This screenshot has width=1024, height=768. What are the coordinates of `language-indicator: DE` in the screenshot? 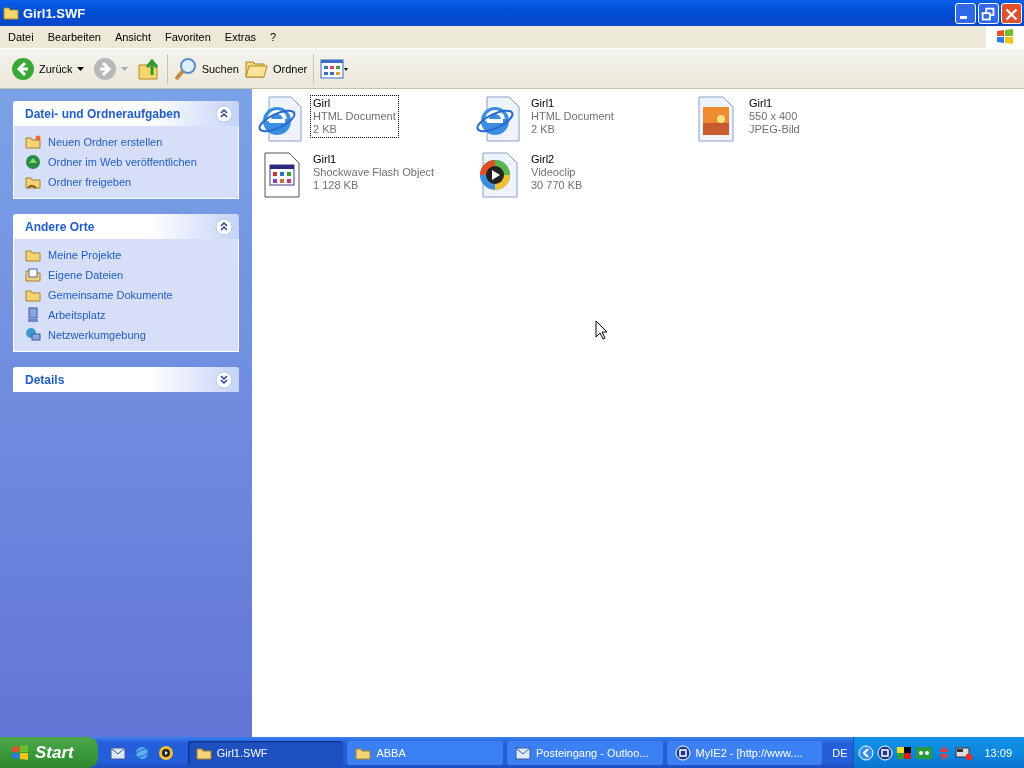 It's located at (840, 752).